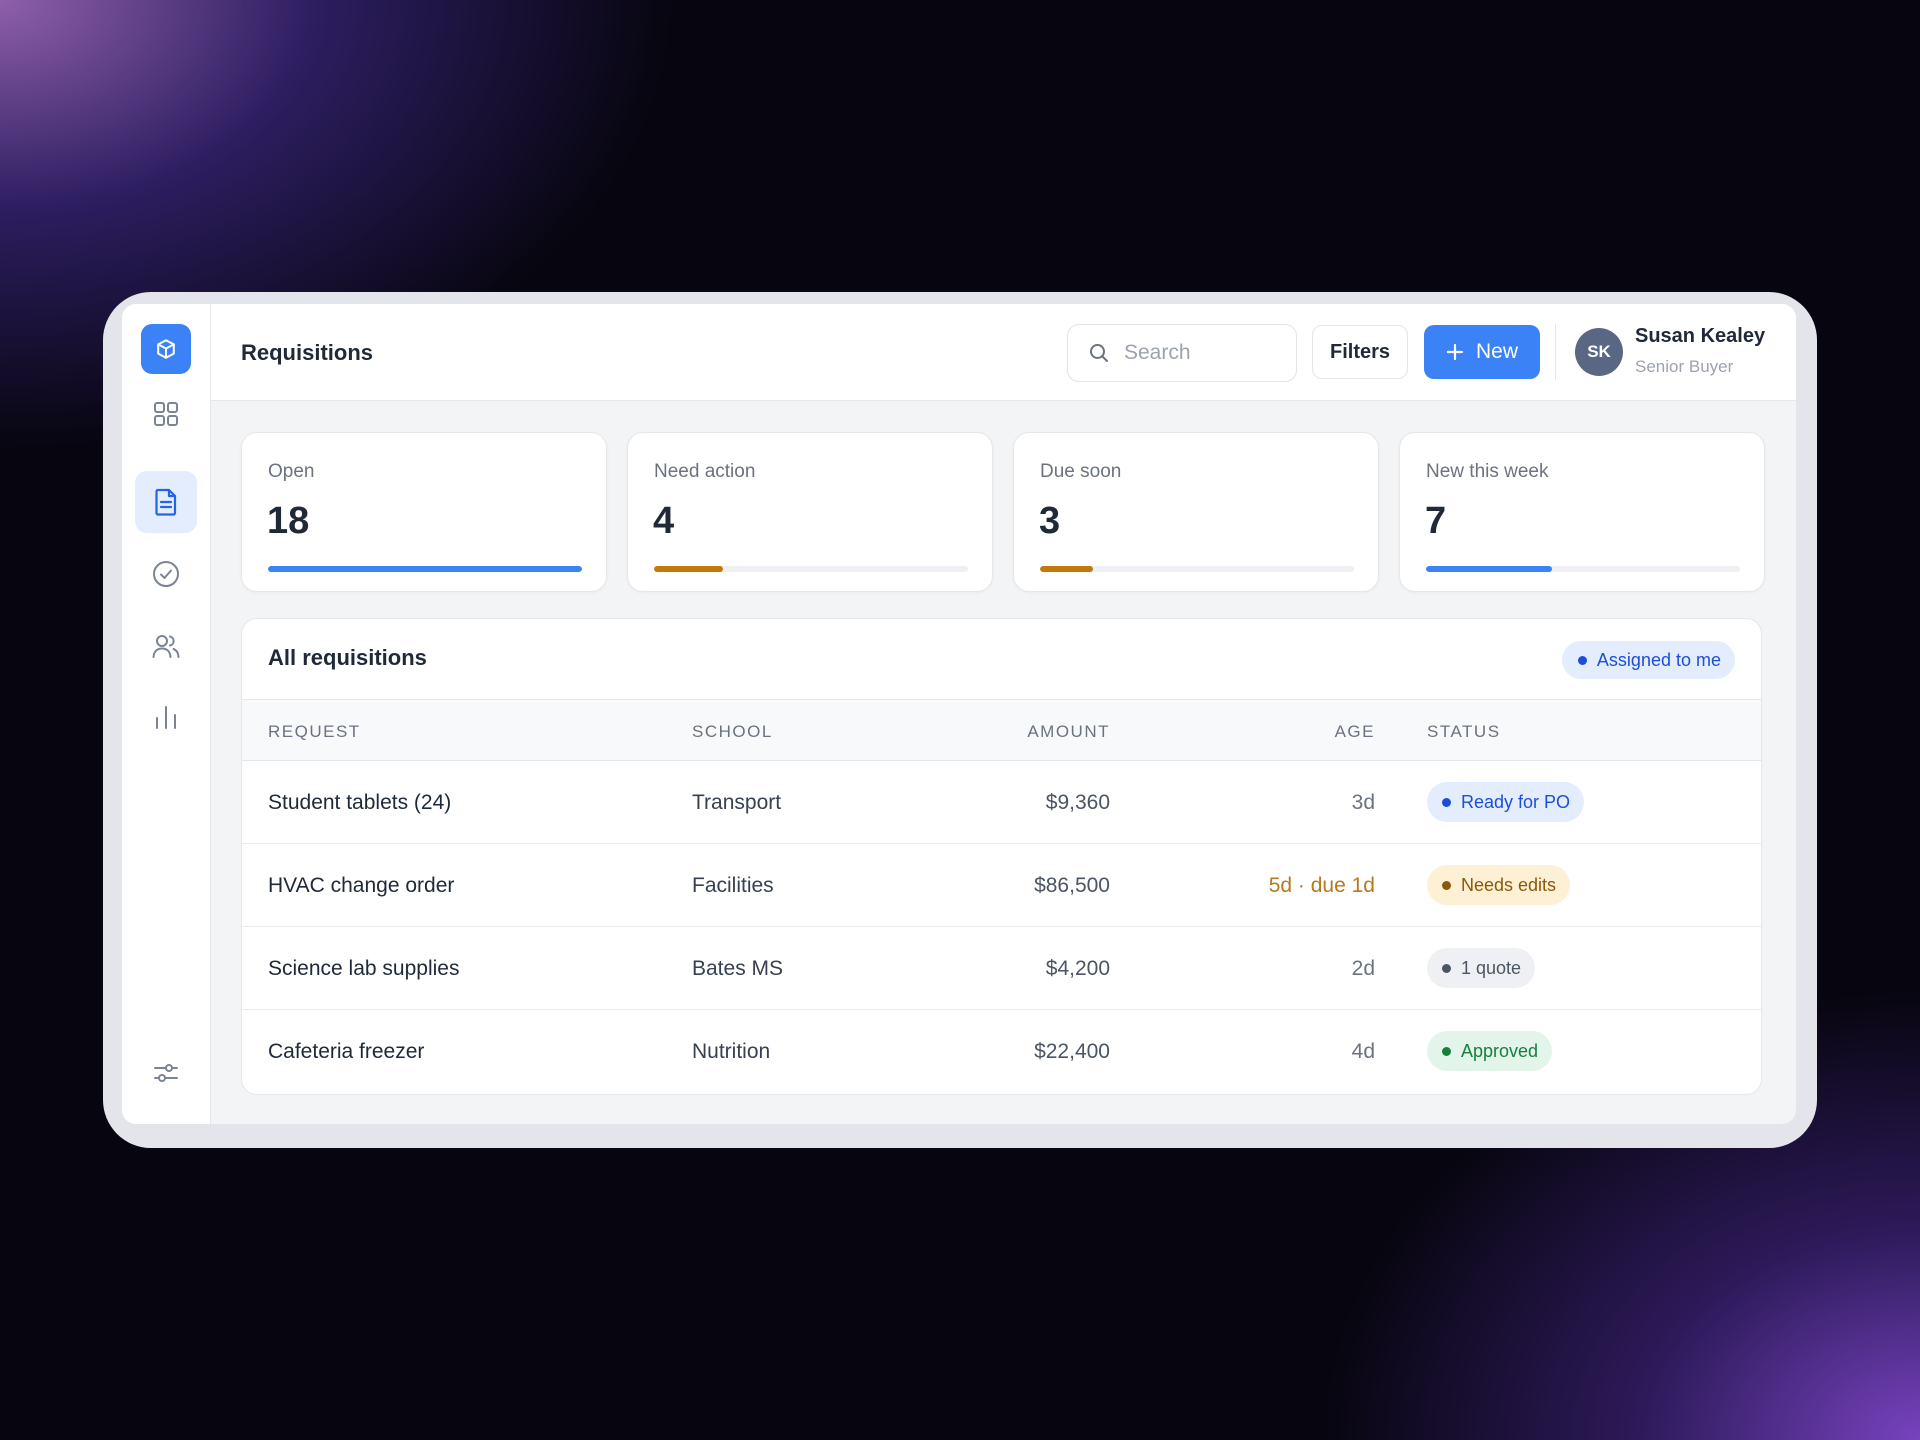  What do you see at coordinates (1599, 352) in the screenshot?
I see `avatar: SK` at bounding box center [1599, 352].